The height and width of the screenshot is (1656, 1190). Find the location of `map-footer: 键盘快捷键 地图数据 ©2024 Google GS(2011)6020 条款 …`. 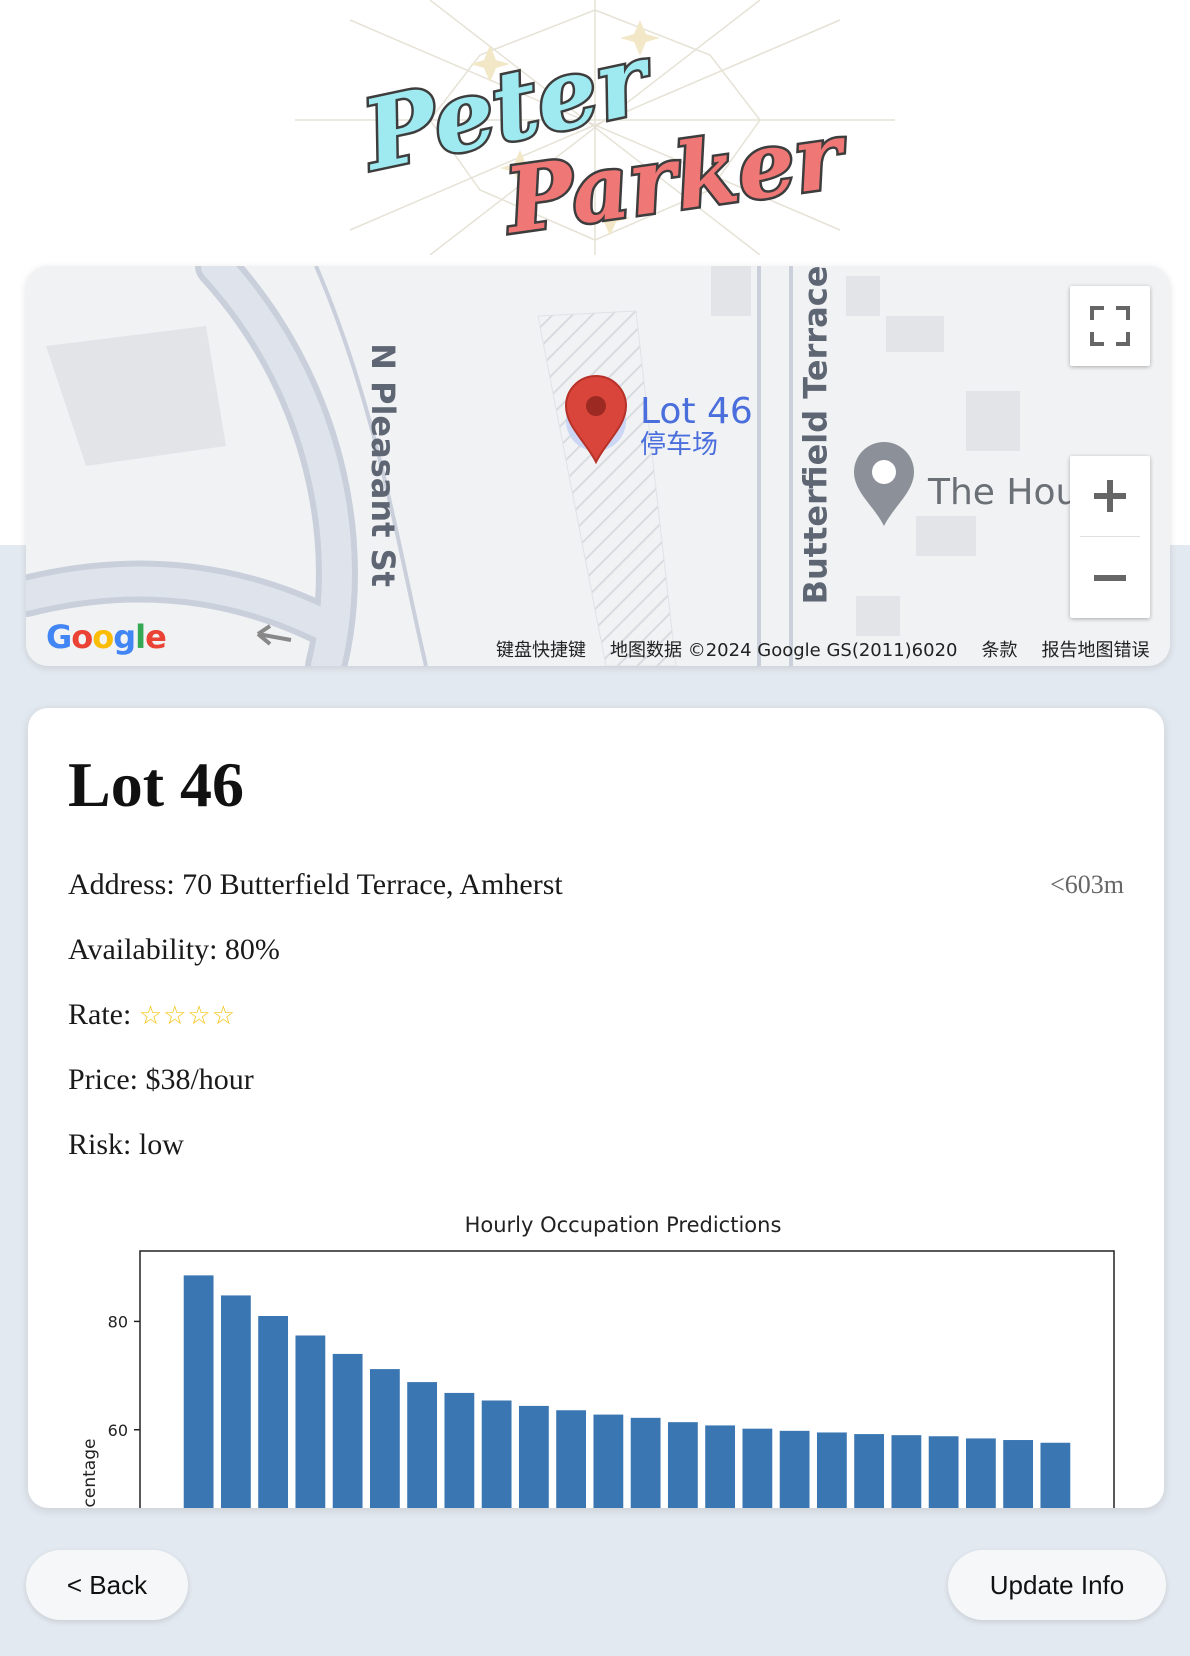

map-footer: 键盘快捷键 地图数据 ©2024 Google GS(2011)6020 条款 … is located at coordinates (822, 649).